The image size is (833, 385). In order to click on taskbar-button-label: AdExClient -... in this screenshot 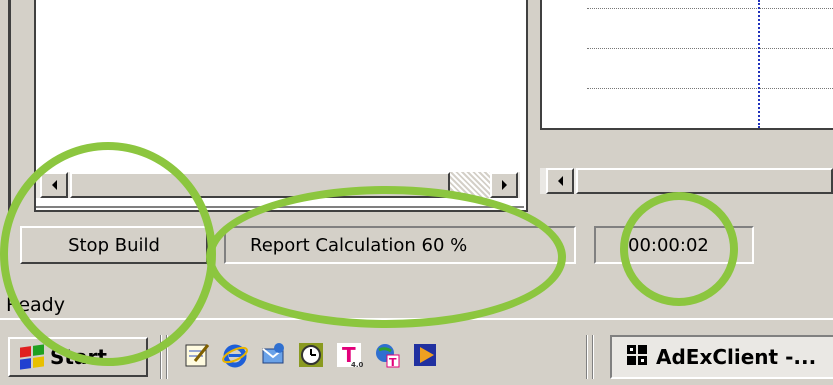, I will do `click(736, 357)`.